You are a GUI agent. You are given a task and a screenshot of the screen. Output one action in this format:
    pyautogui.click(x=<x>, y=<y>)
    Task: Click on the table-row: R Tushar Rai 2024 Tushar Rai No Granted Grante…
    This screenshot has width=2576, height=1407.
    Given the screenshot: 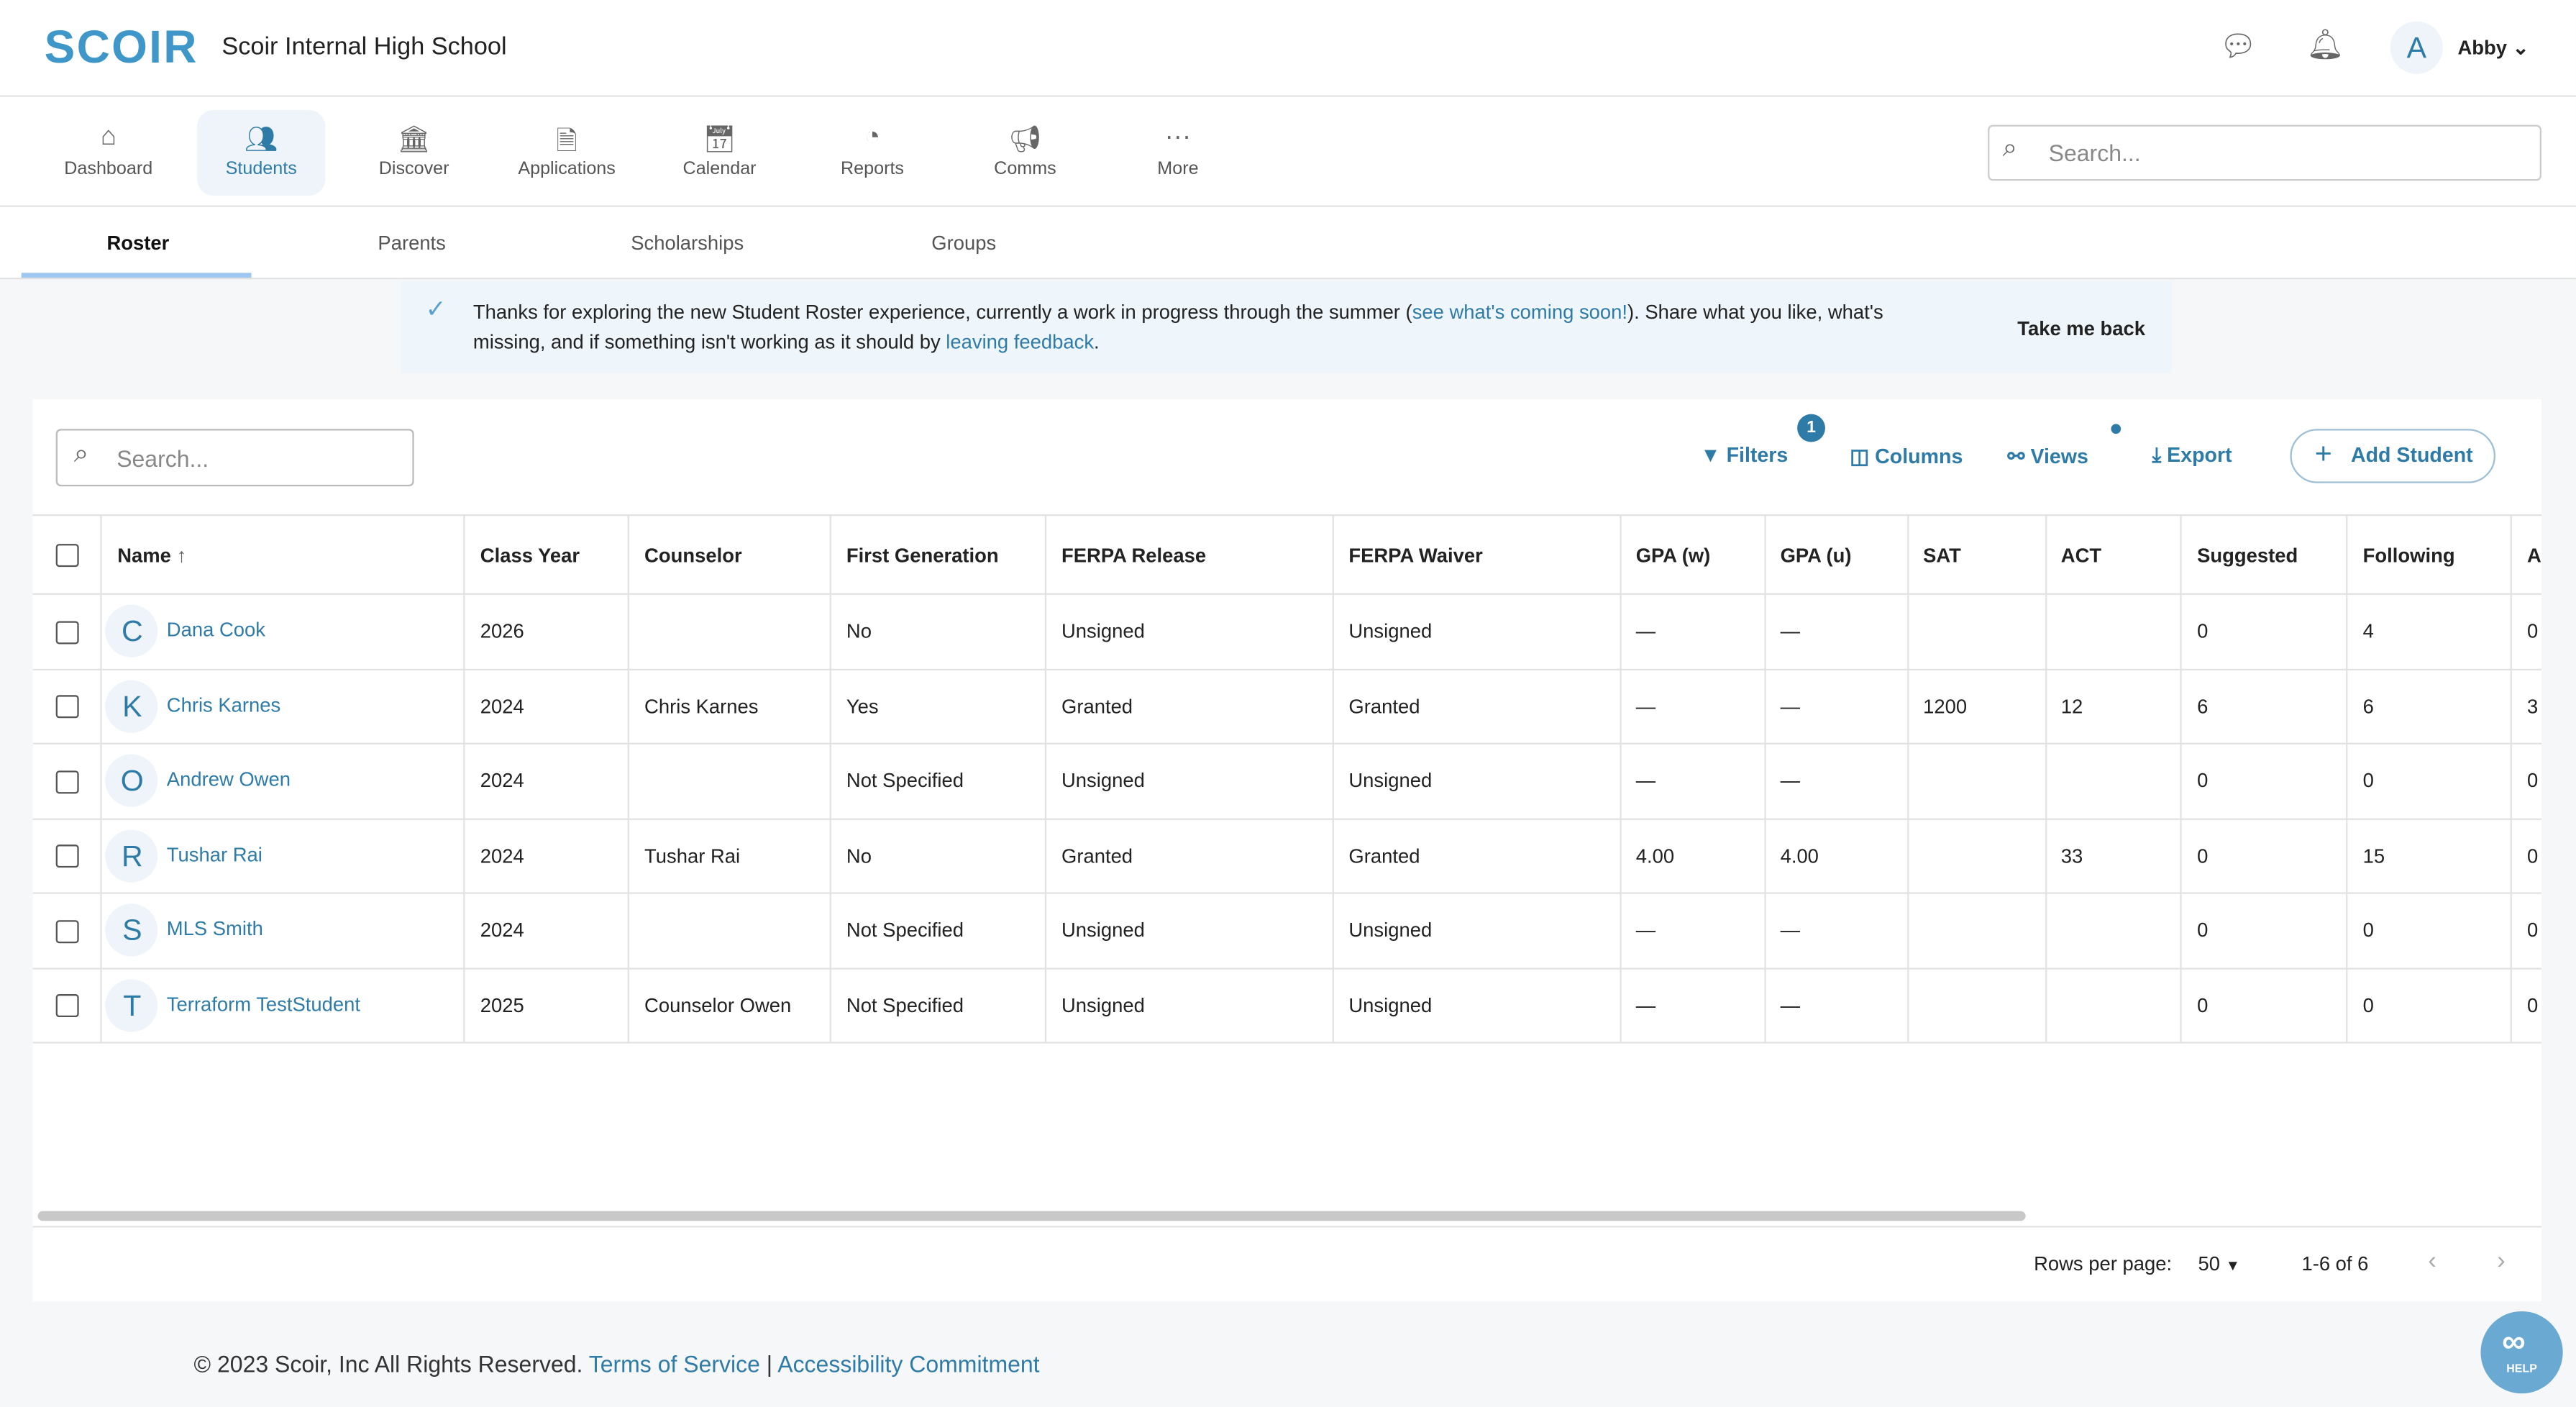 What is the action you would take?
    pyautogui.click(x=1286, y=856)
    